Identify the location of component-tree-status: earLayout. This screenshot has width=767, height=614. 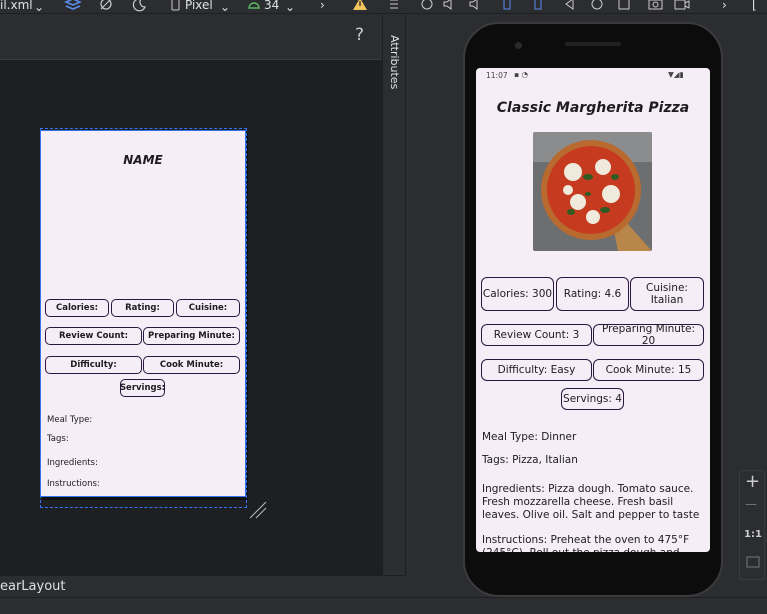
(203, 586).